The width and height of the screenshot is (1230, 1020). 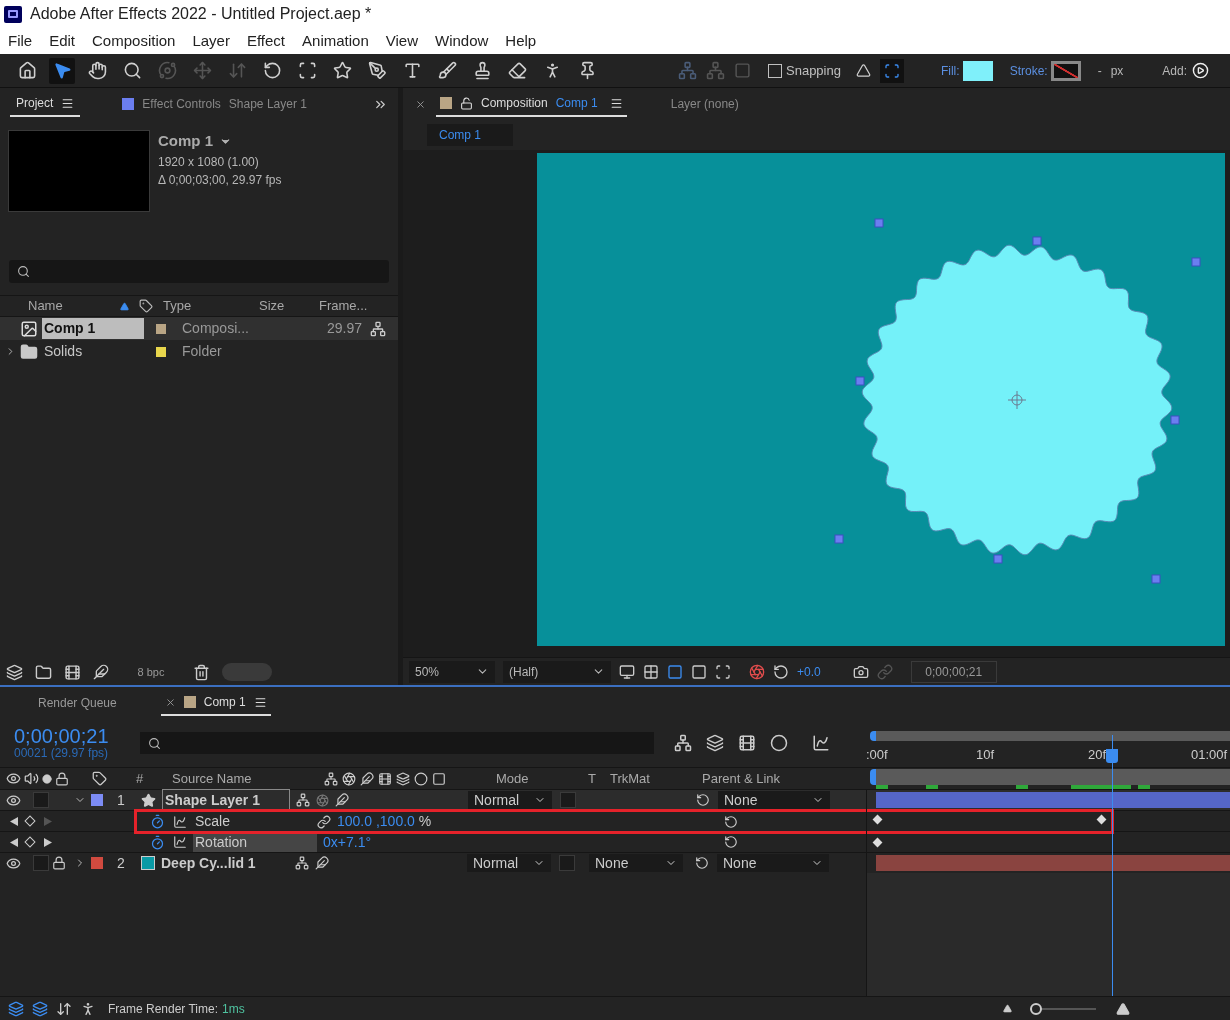 What do you see at coordinates (809, 671) in the screenshot?
I see `exposure-value: +0.0` at bounding box center [809, 671].